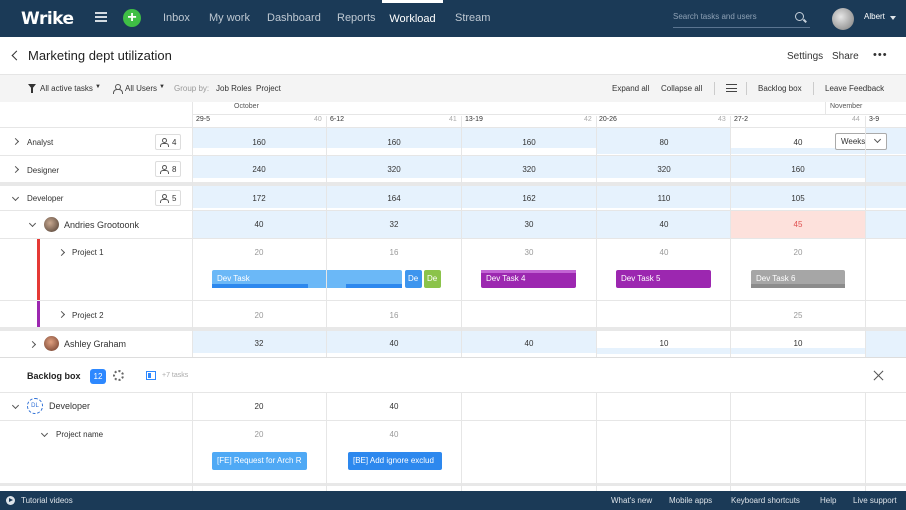 Image resolution: width=906 pixels, height=510 pixels. What do you see at coordinates (168, 142) in the screenshot?
I see `user-count-badge: 4` at bounding box center [168, 142].